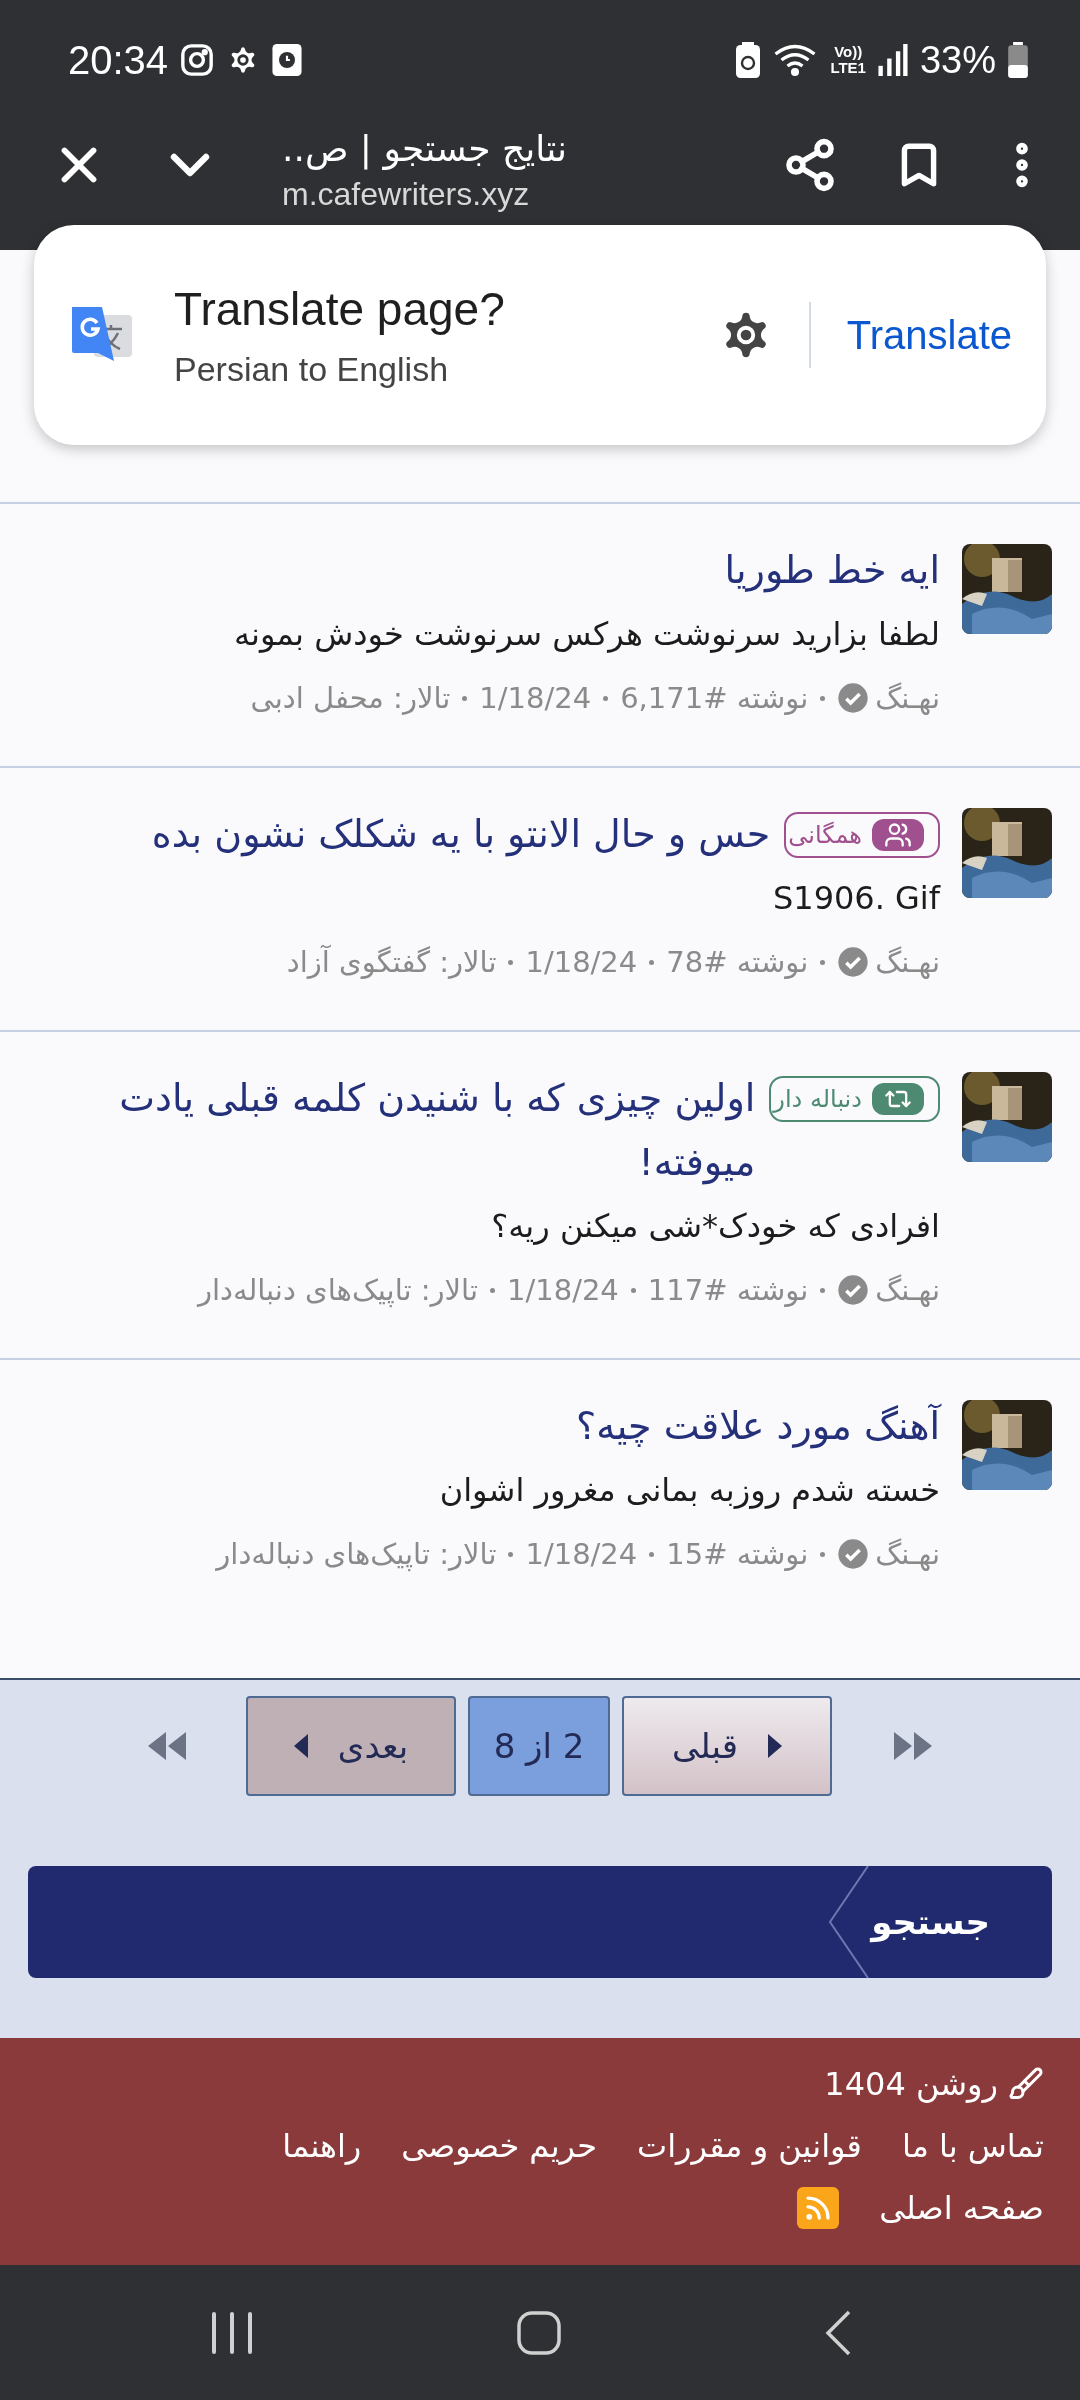 The height and width of the screenshot is (2400, 1080). What do you see at coordinates (539, 2332) in the screenshot?
I see `home-icon` at bounding box center [539, 2332].